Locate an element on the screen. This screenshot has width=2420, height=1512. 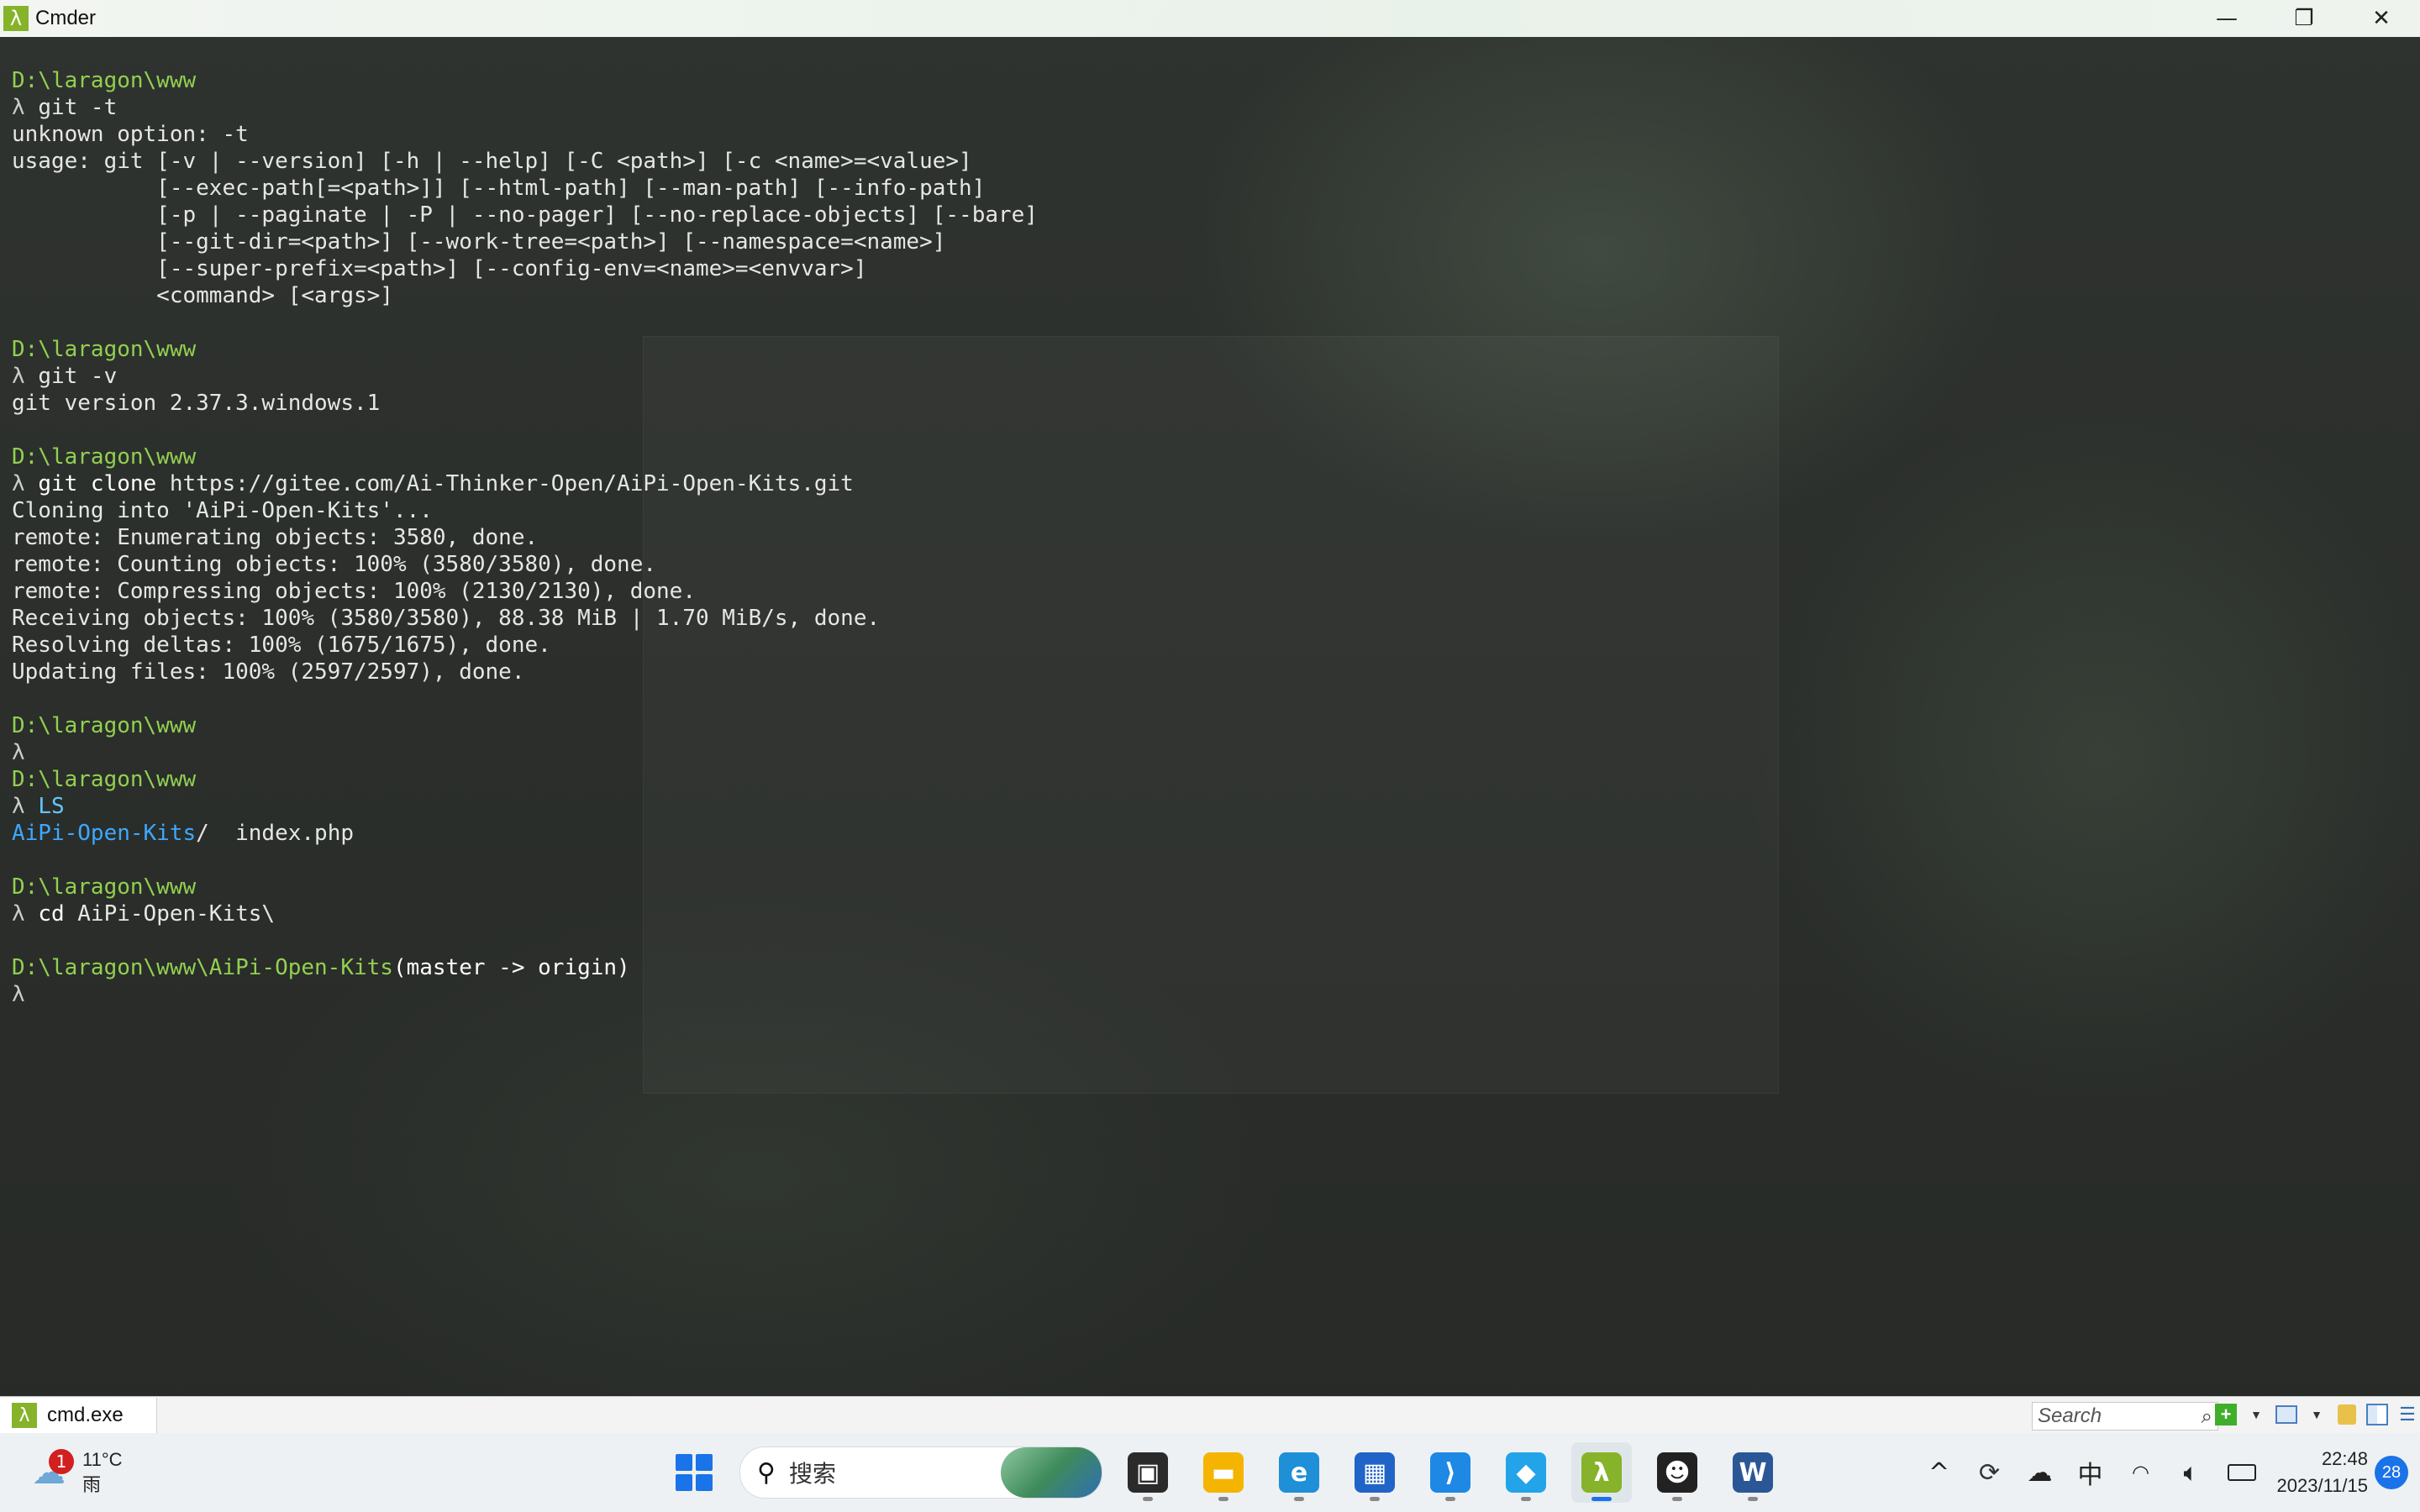
file-explorer-icon: ▬ is located at coordinates (1224, 1472).